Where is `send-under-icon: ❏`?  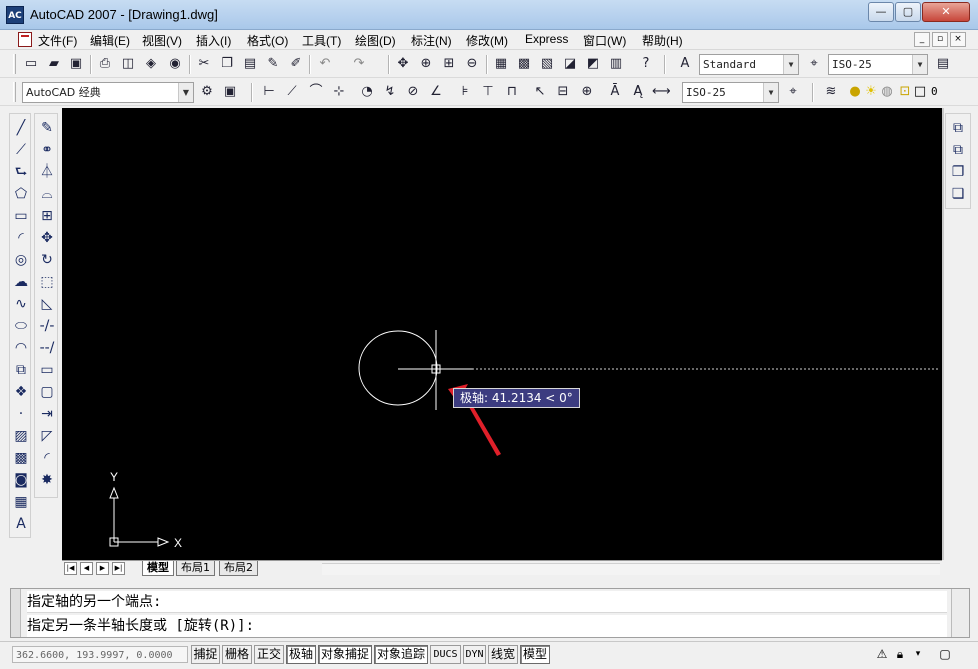
send-under-icon: ❏ is located at coordinates (958, 194).